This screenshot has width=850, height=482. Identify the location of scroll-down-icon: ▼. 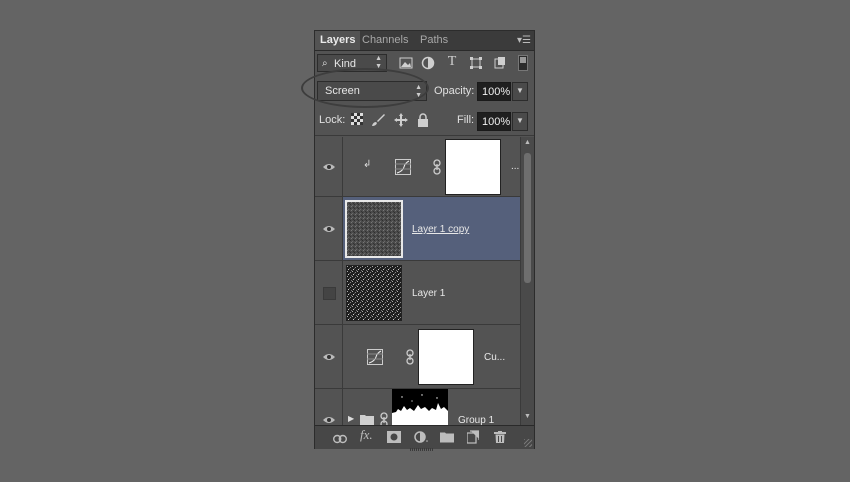
(527, 416).